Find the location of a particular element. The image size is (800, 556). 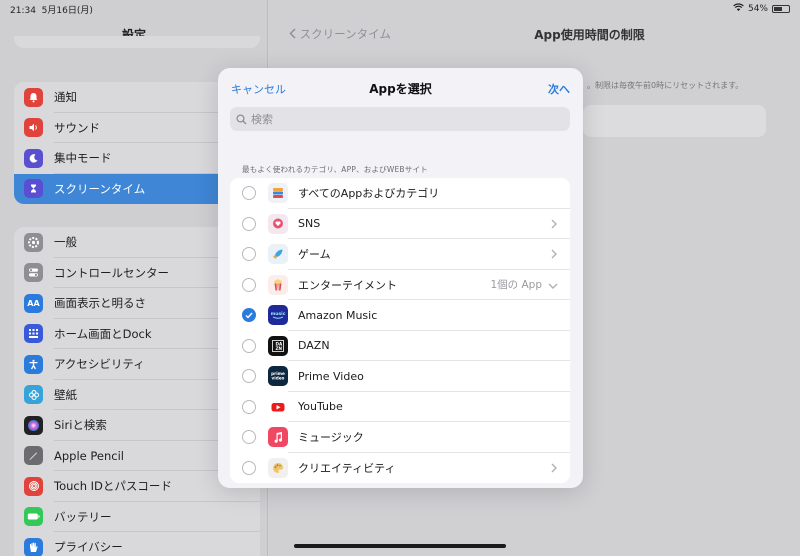

hourglass-icon is located at coordinates (33, 189).